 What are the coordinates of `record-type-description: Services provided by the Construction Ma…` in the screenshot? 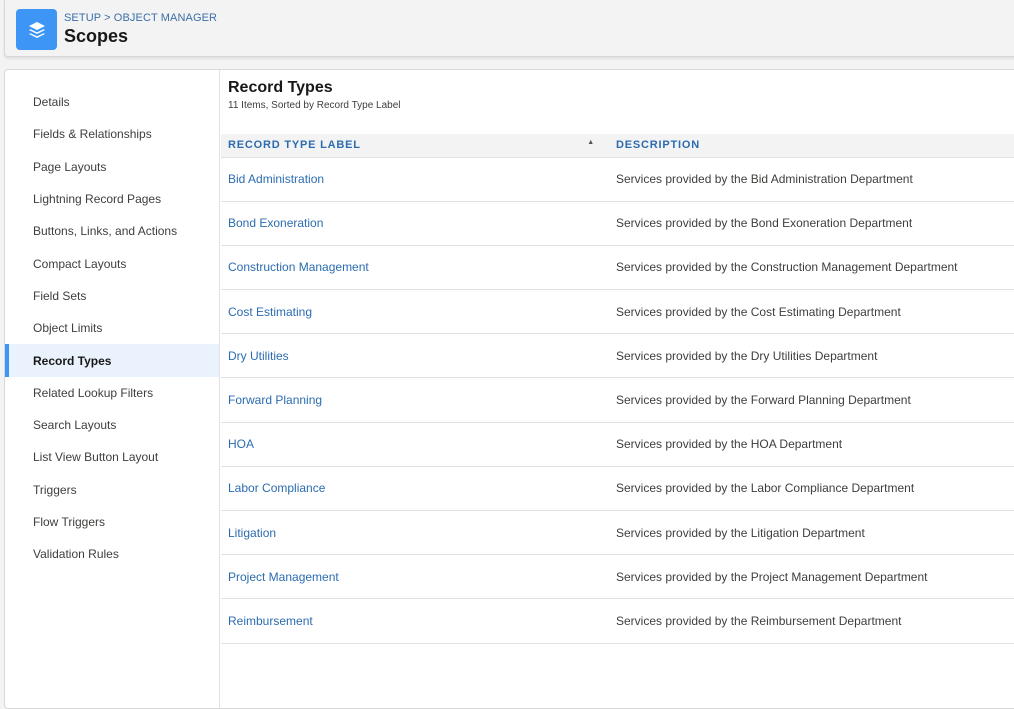 It's located at (787, 267).